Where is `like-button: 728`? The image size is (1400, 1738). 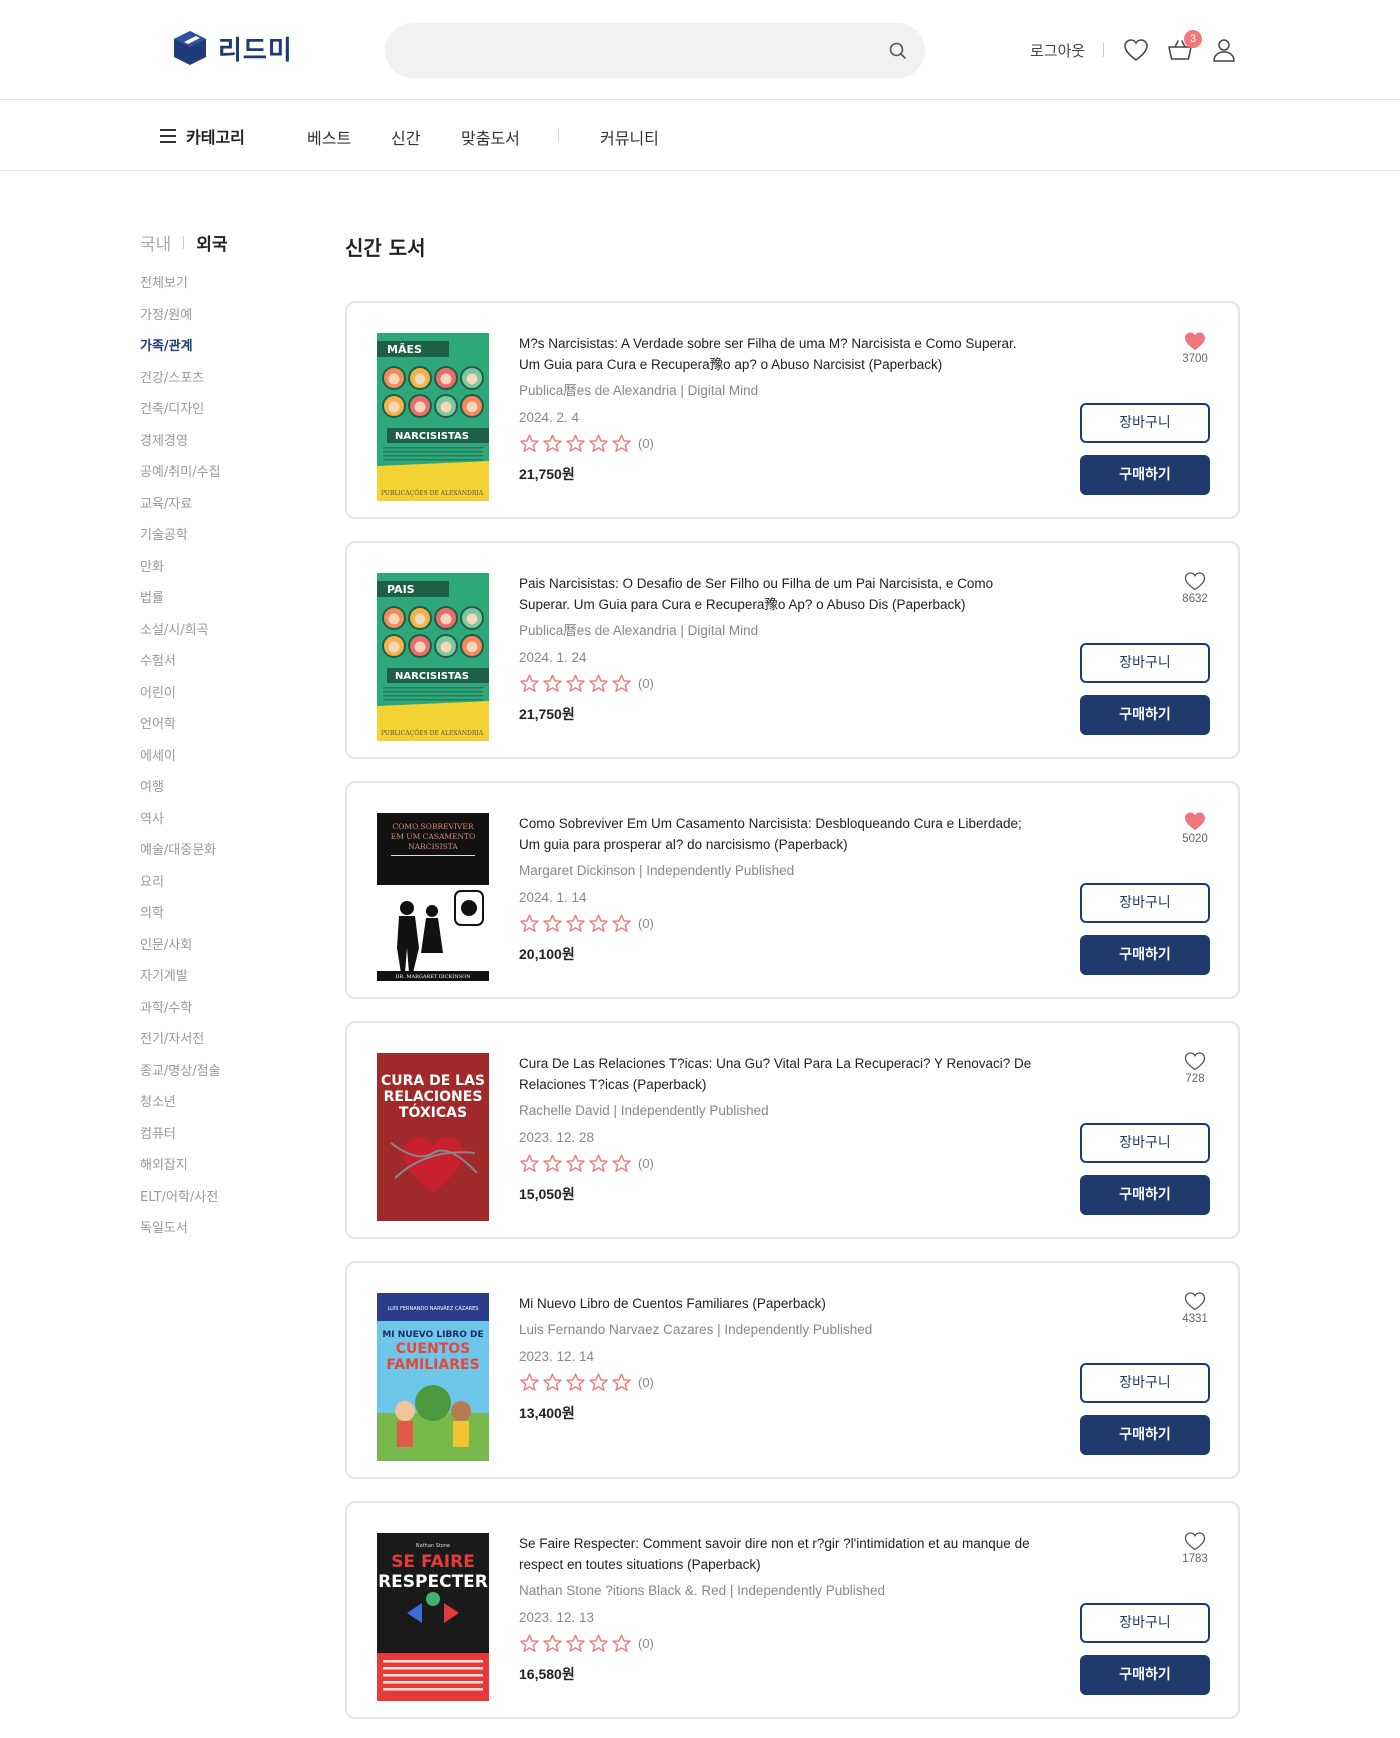 like-button: 728 is located at coordinates (1195, 1068).